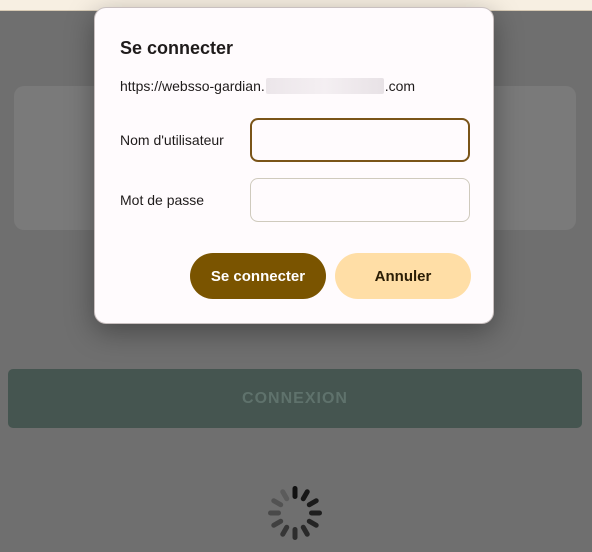 The width and height of the screenshot is (592, 552). I want to click on url-suffix: .com, so click(400, 86).